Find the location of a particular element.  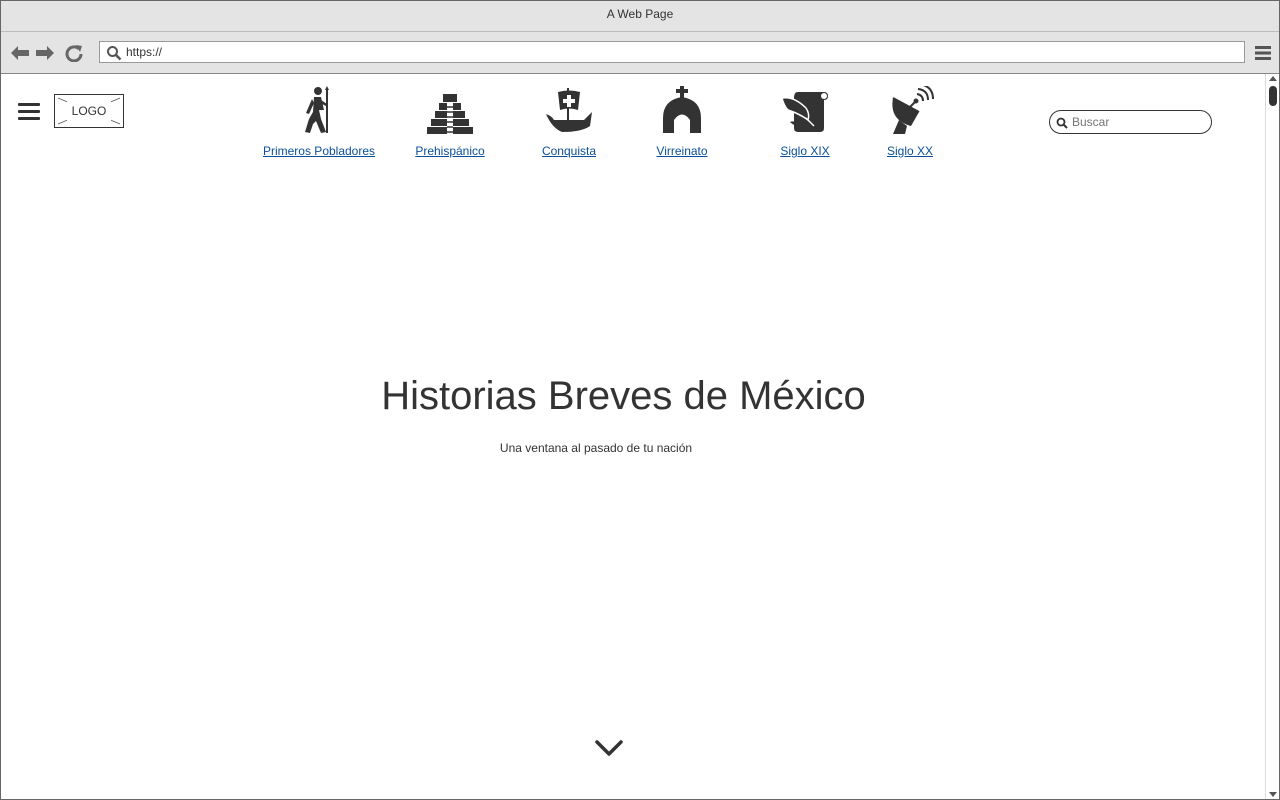

nav-item-virreinato: Virreinato is located at coordinates (682, 122).